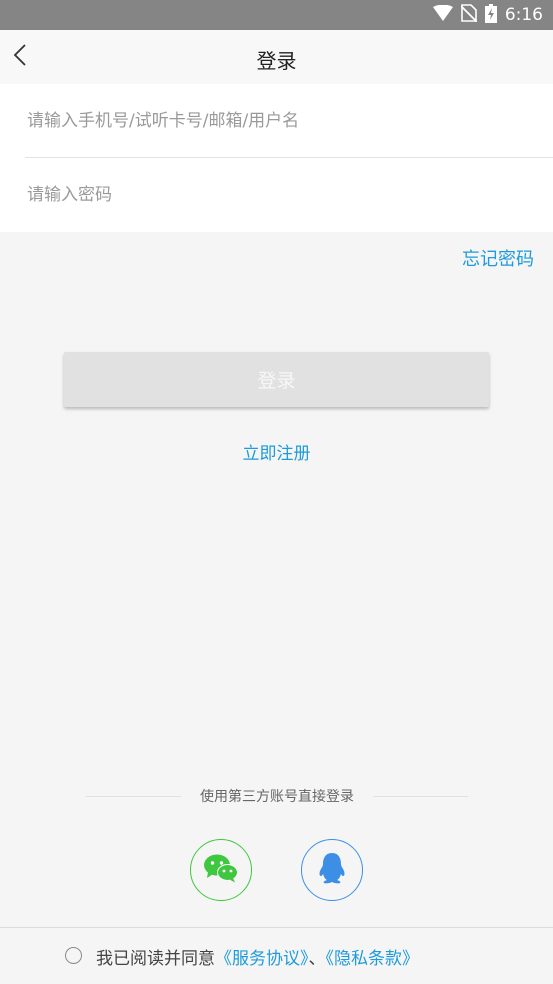 This screenshot has height=984, width=553. Describe the element at coordinates (279, 194) in the screenshot. I see `password-input` at that location.